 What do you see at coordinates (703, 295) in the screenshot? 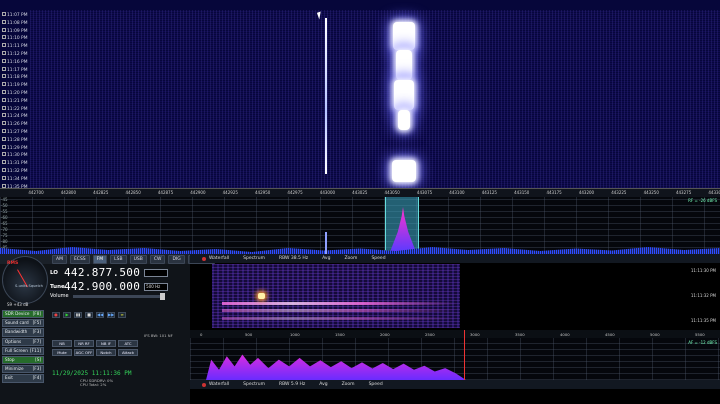
I see `audio-time: 11:11:32 PM` at bounding box center [703, 295].